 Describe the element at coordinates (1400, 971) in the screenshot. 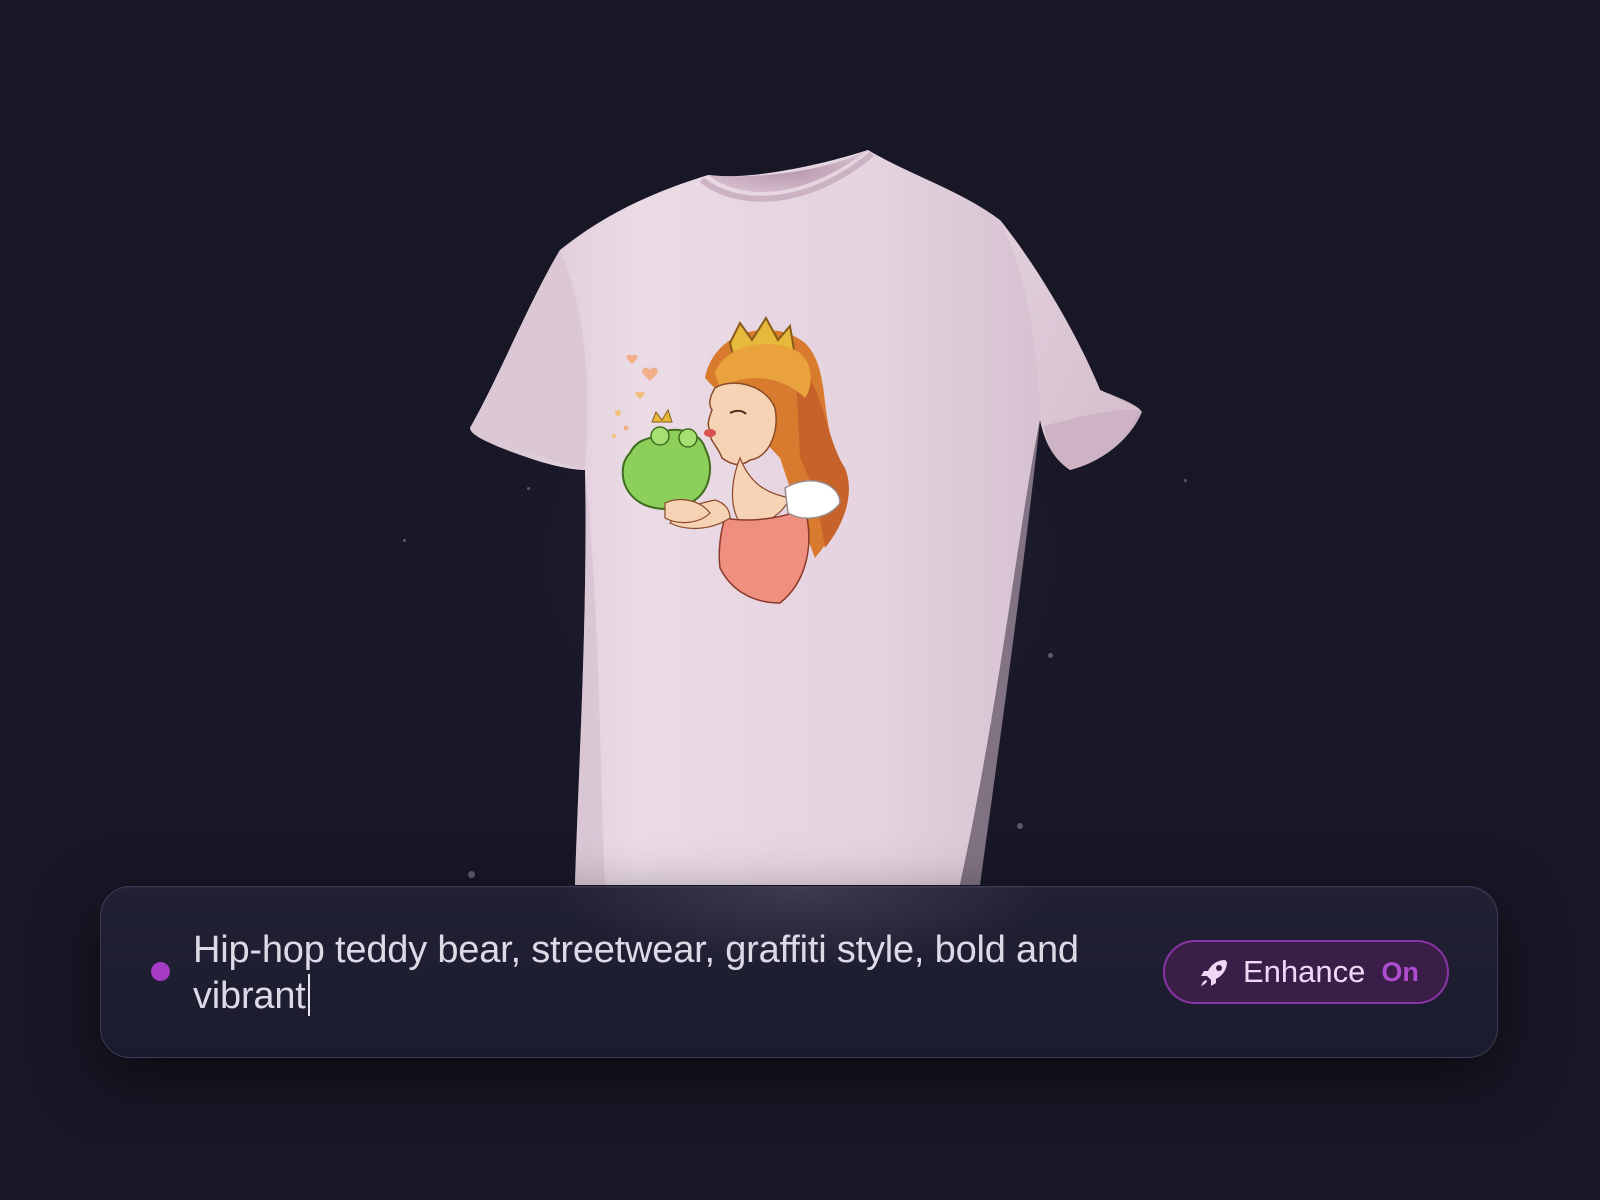

I see `enhance-state: On` at that location.